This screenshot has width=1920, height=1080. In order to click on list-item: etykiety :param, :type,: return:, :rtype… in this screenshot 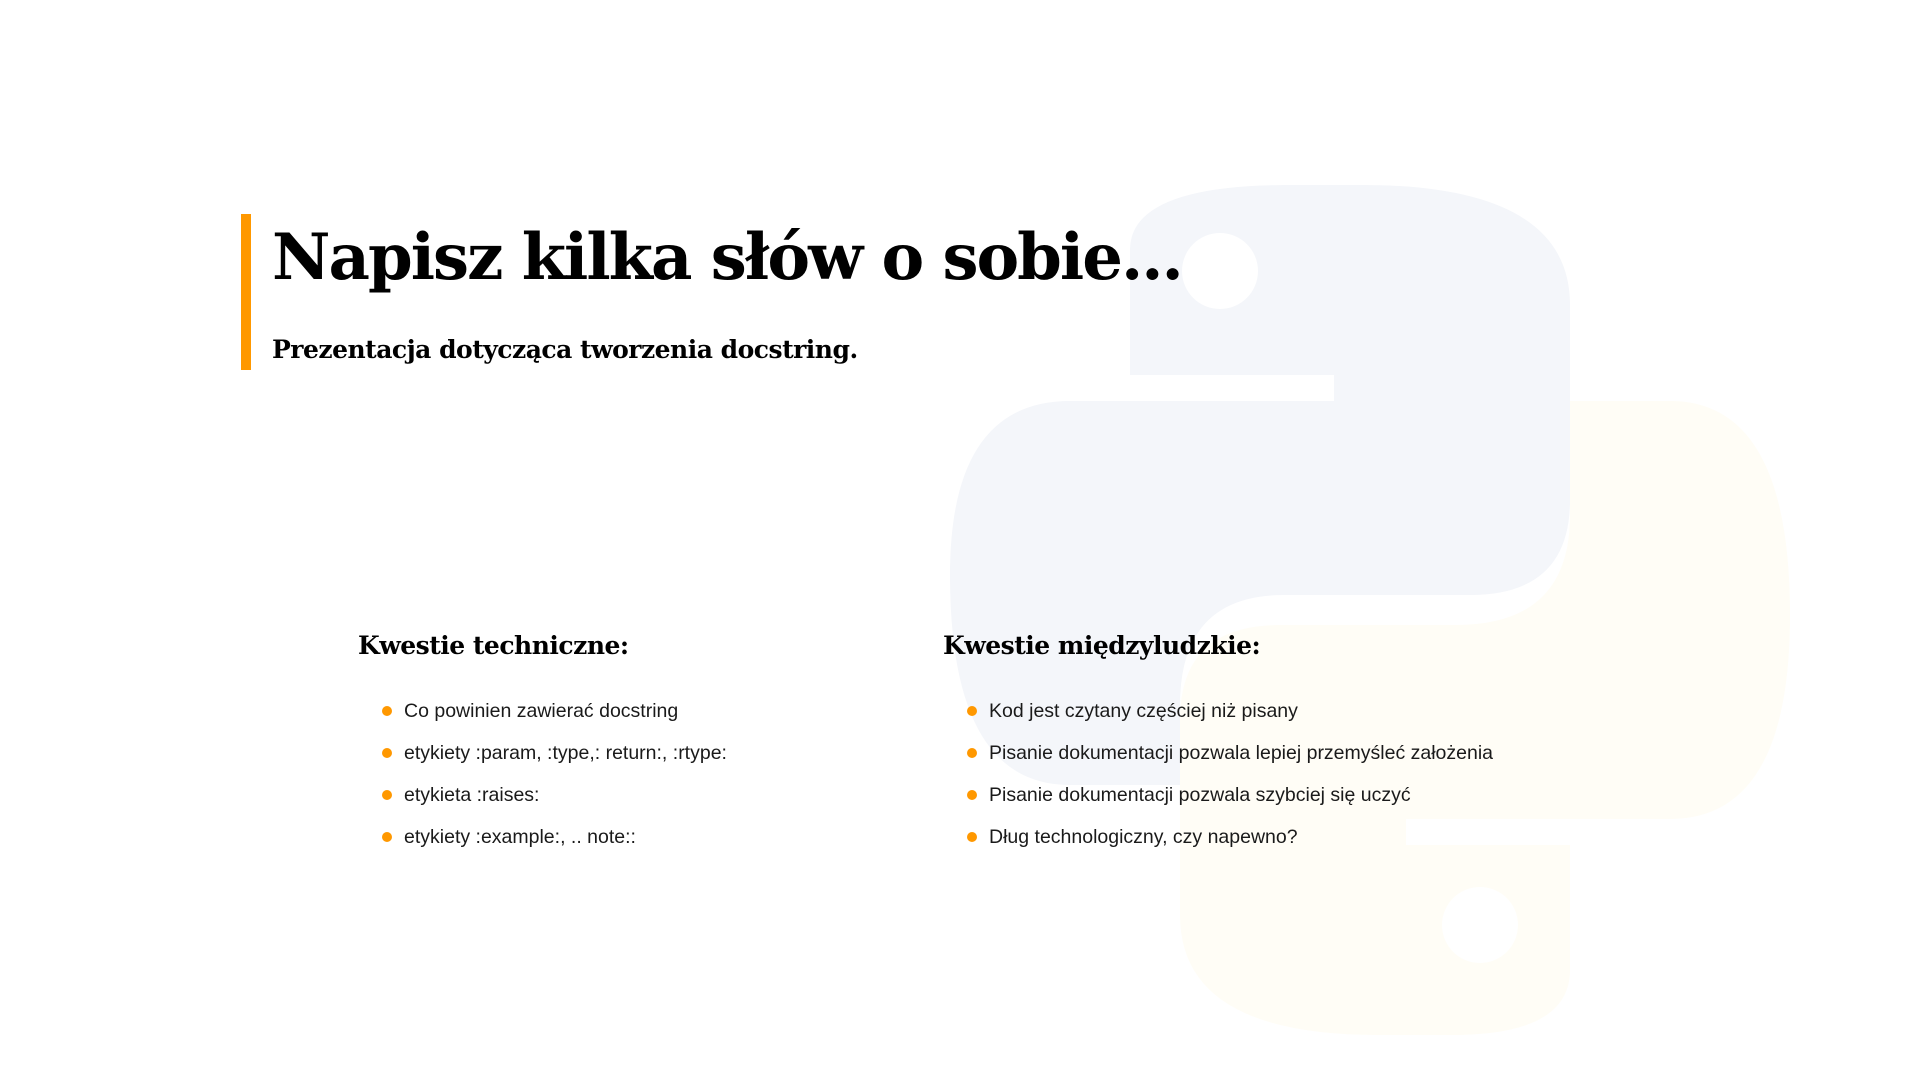, I will do `click(554, 753)`.